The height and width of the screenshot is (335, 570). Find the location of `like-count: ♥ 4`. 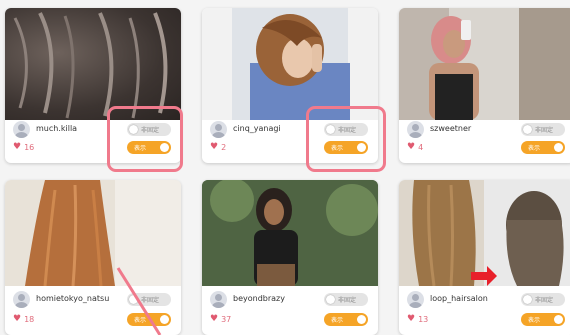

like-count: ♥ 4 is located at coordinates (415, 147).